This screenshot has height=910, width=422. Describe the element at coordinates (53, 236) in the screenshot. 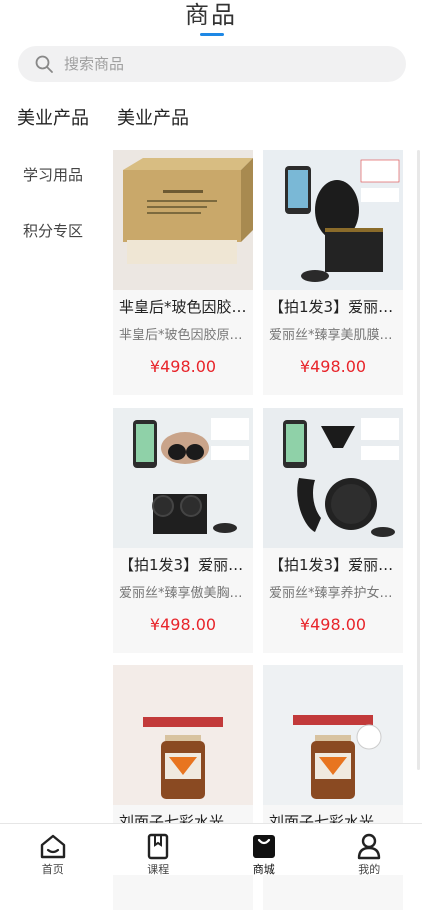

I see `sidebar-item-points: 积分专区` at that location.